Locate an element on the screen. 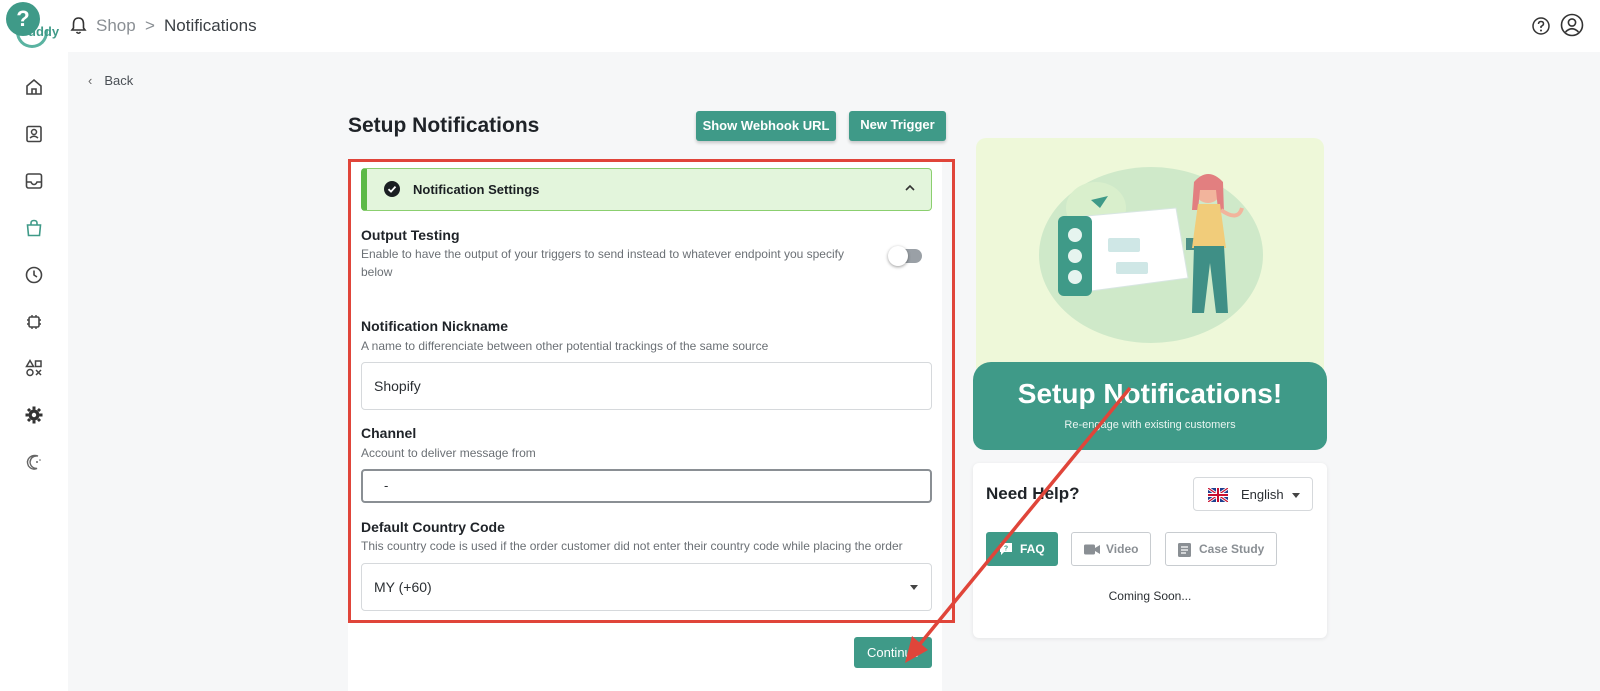 The image size is (1600, 691). chip-icon is located at coordinates (34, 322).